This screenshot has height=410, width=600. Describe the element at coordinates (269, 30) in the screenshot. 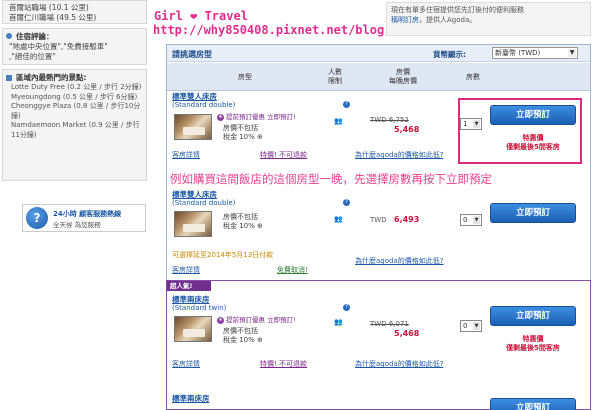

I see `blog-url: http://why850408.pixnet.net/blog` at that location.